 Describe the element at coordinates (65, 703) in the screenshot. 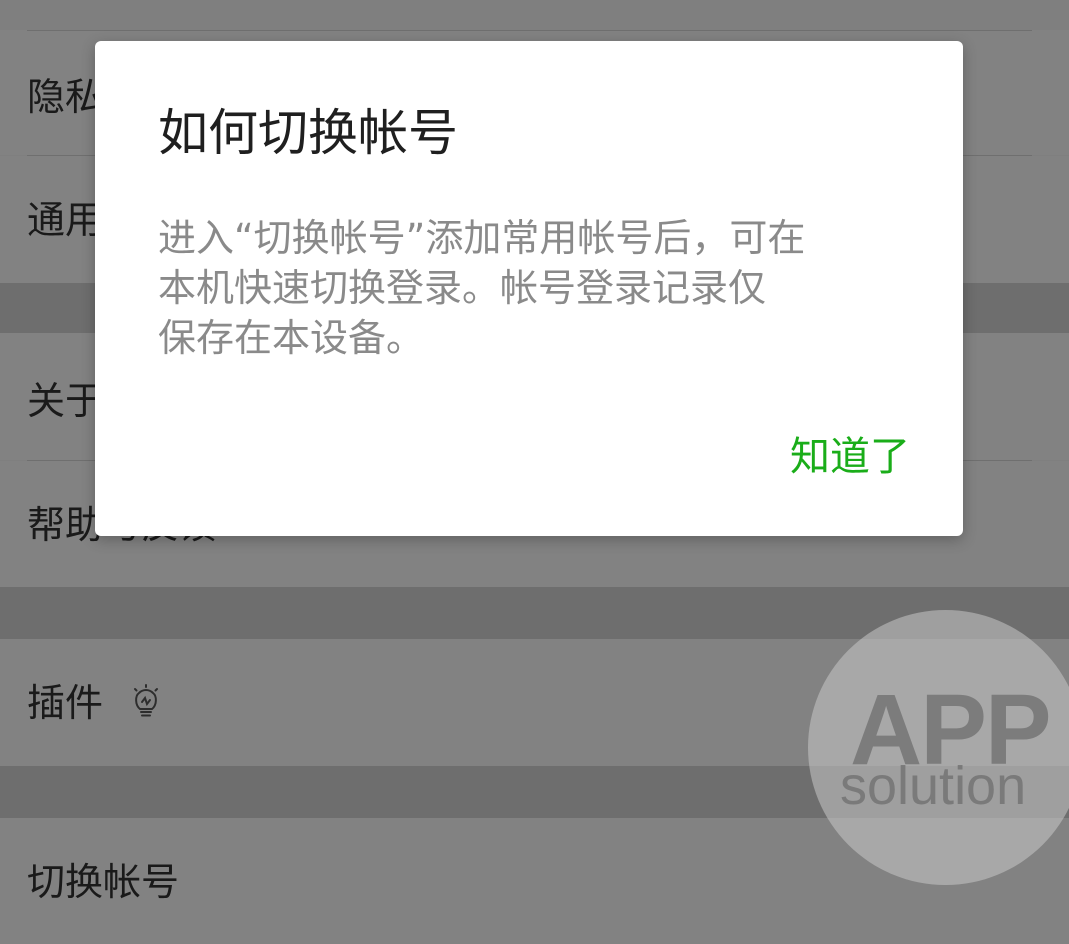

I see `settings-item-label: 插件` at that location.